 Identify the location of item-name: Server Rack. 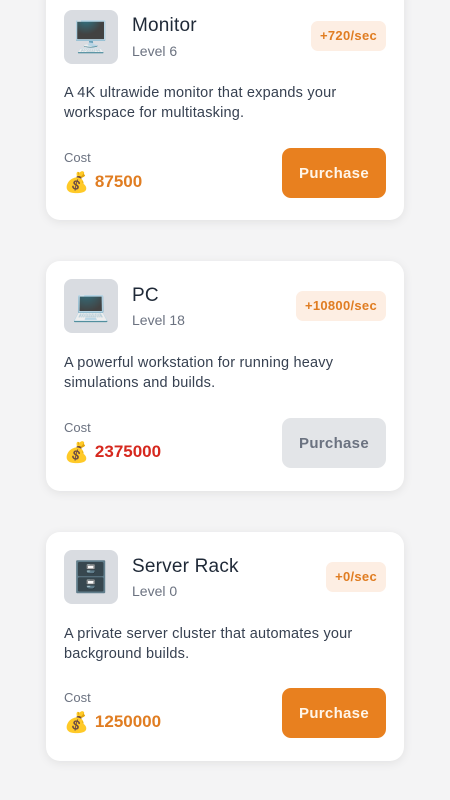
(185, 566).